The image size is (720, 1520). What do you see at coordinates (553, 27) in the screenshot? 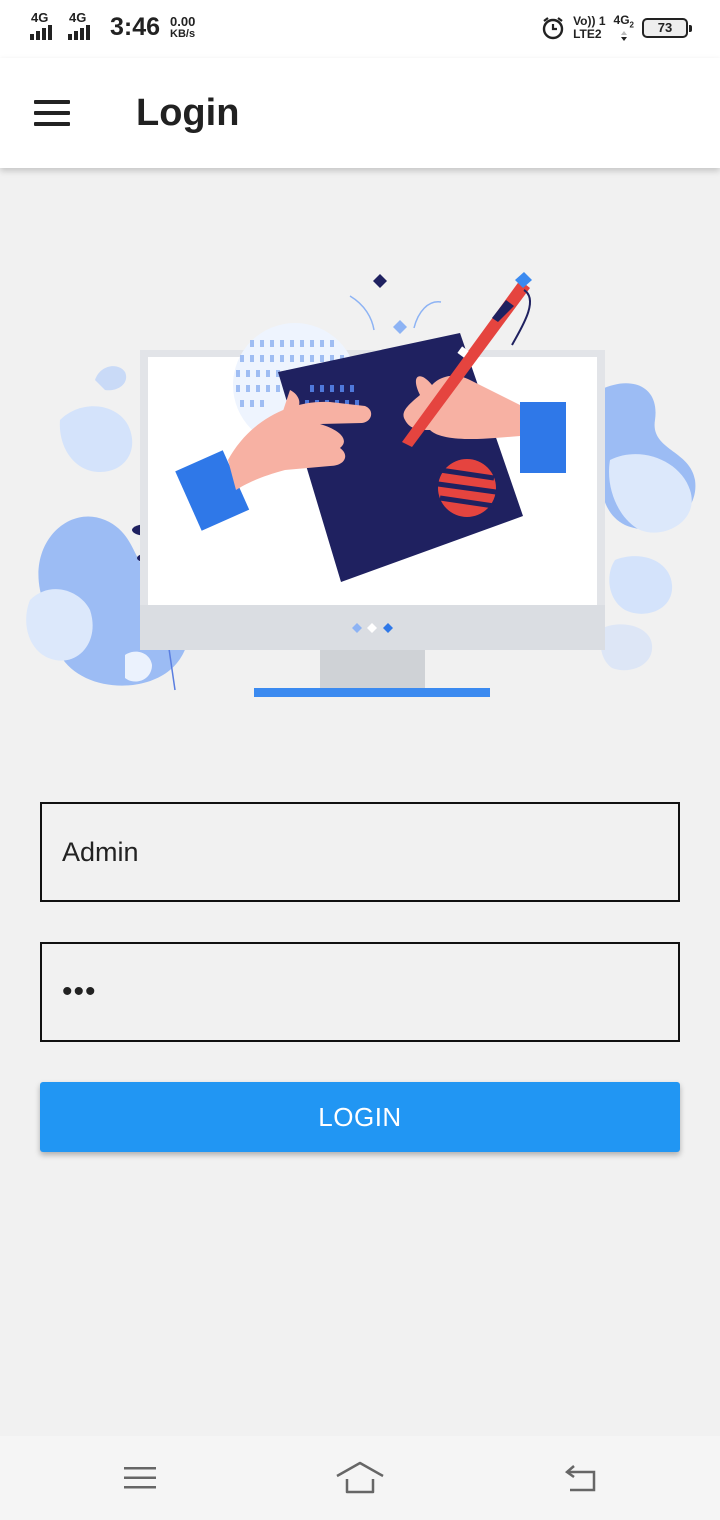
I see `alarm-icon` at bounding box center [553, 27].